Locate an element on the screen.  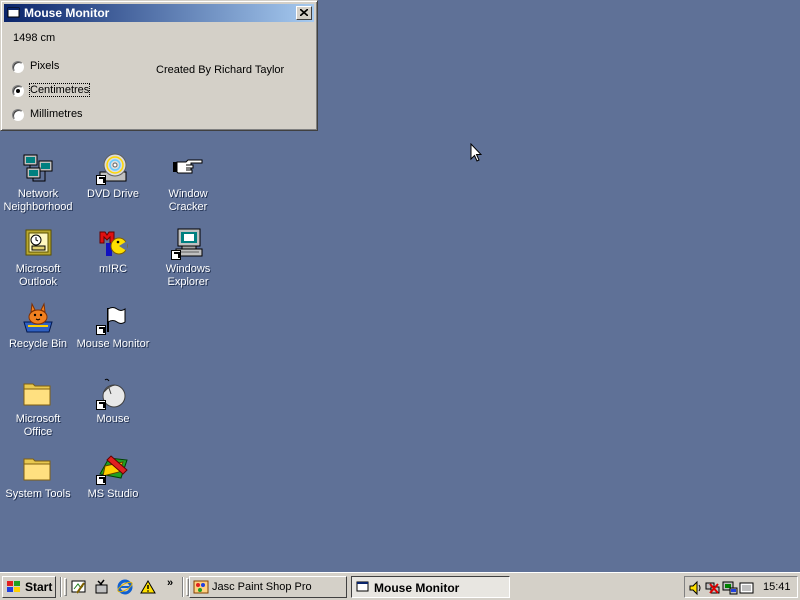
quick-launch-grip is located at coordinates (65, 587).